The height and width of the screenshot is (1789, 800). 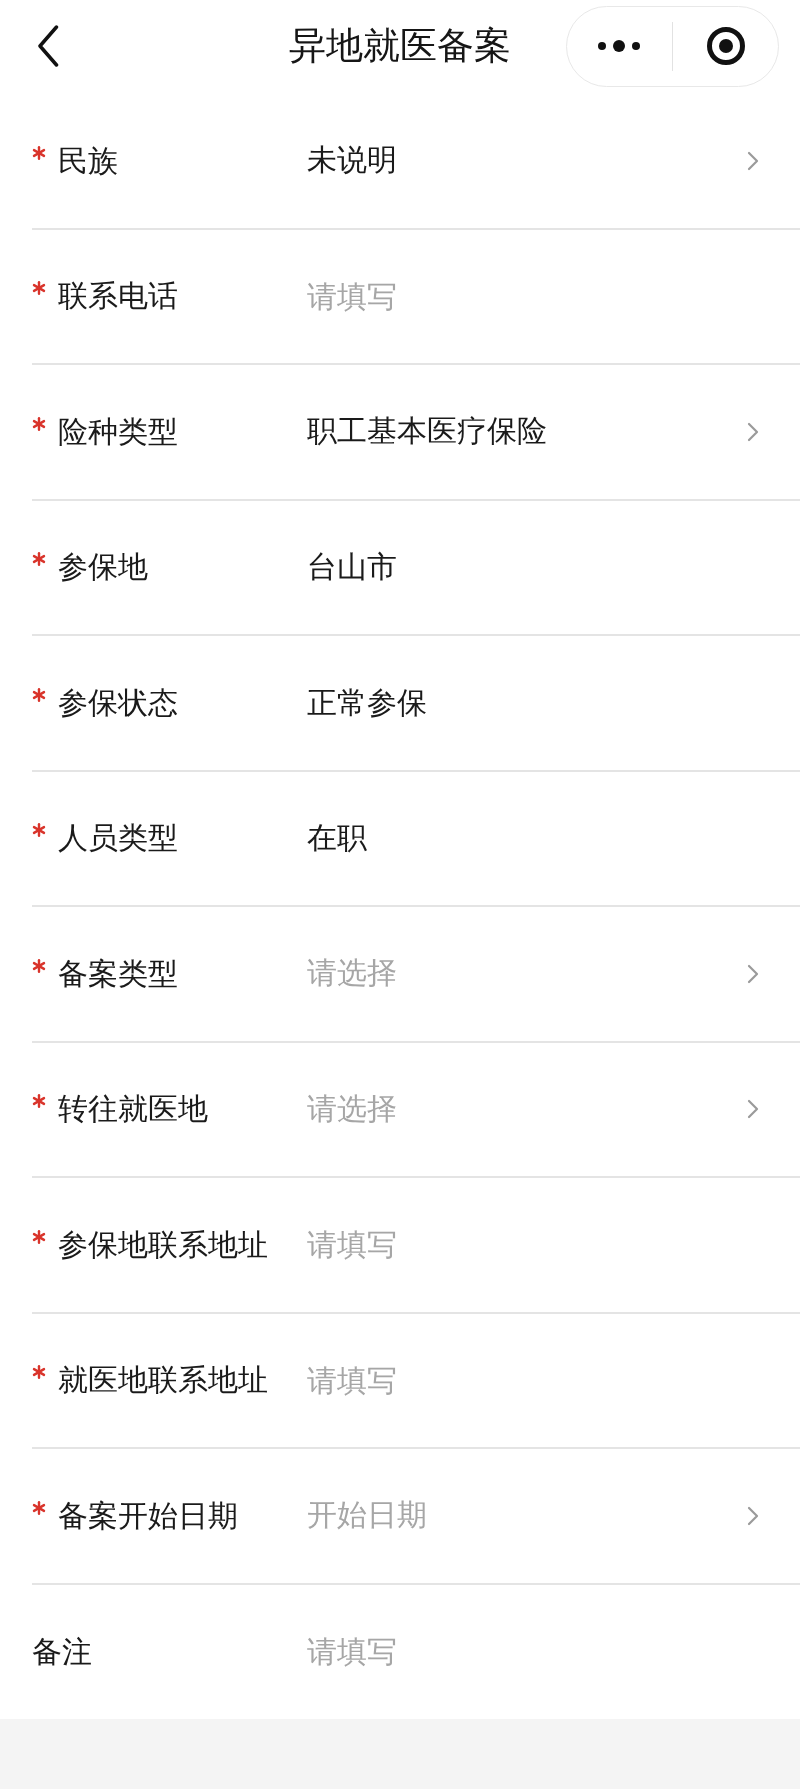 I want to click on more-icon, so click(x=619, y=46).